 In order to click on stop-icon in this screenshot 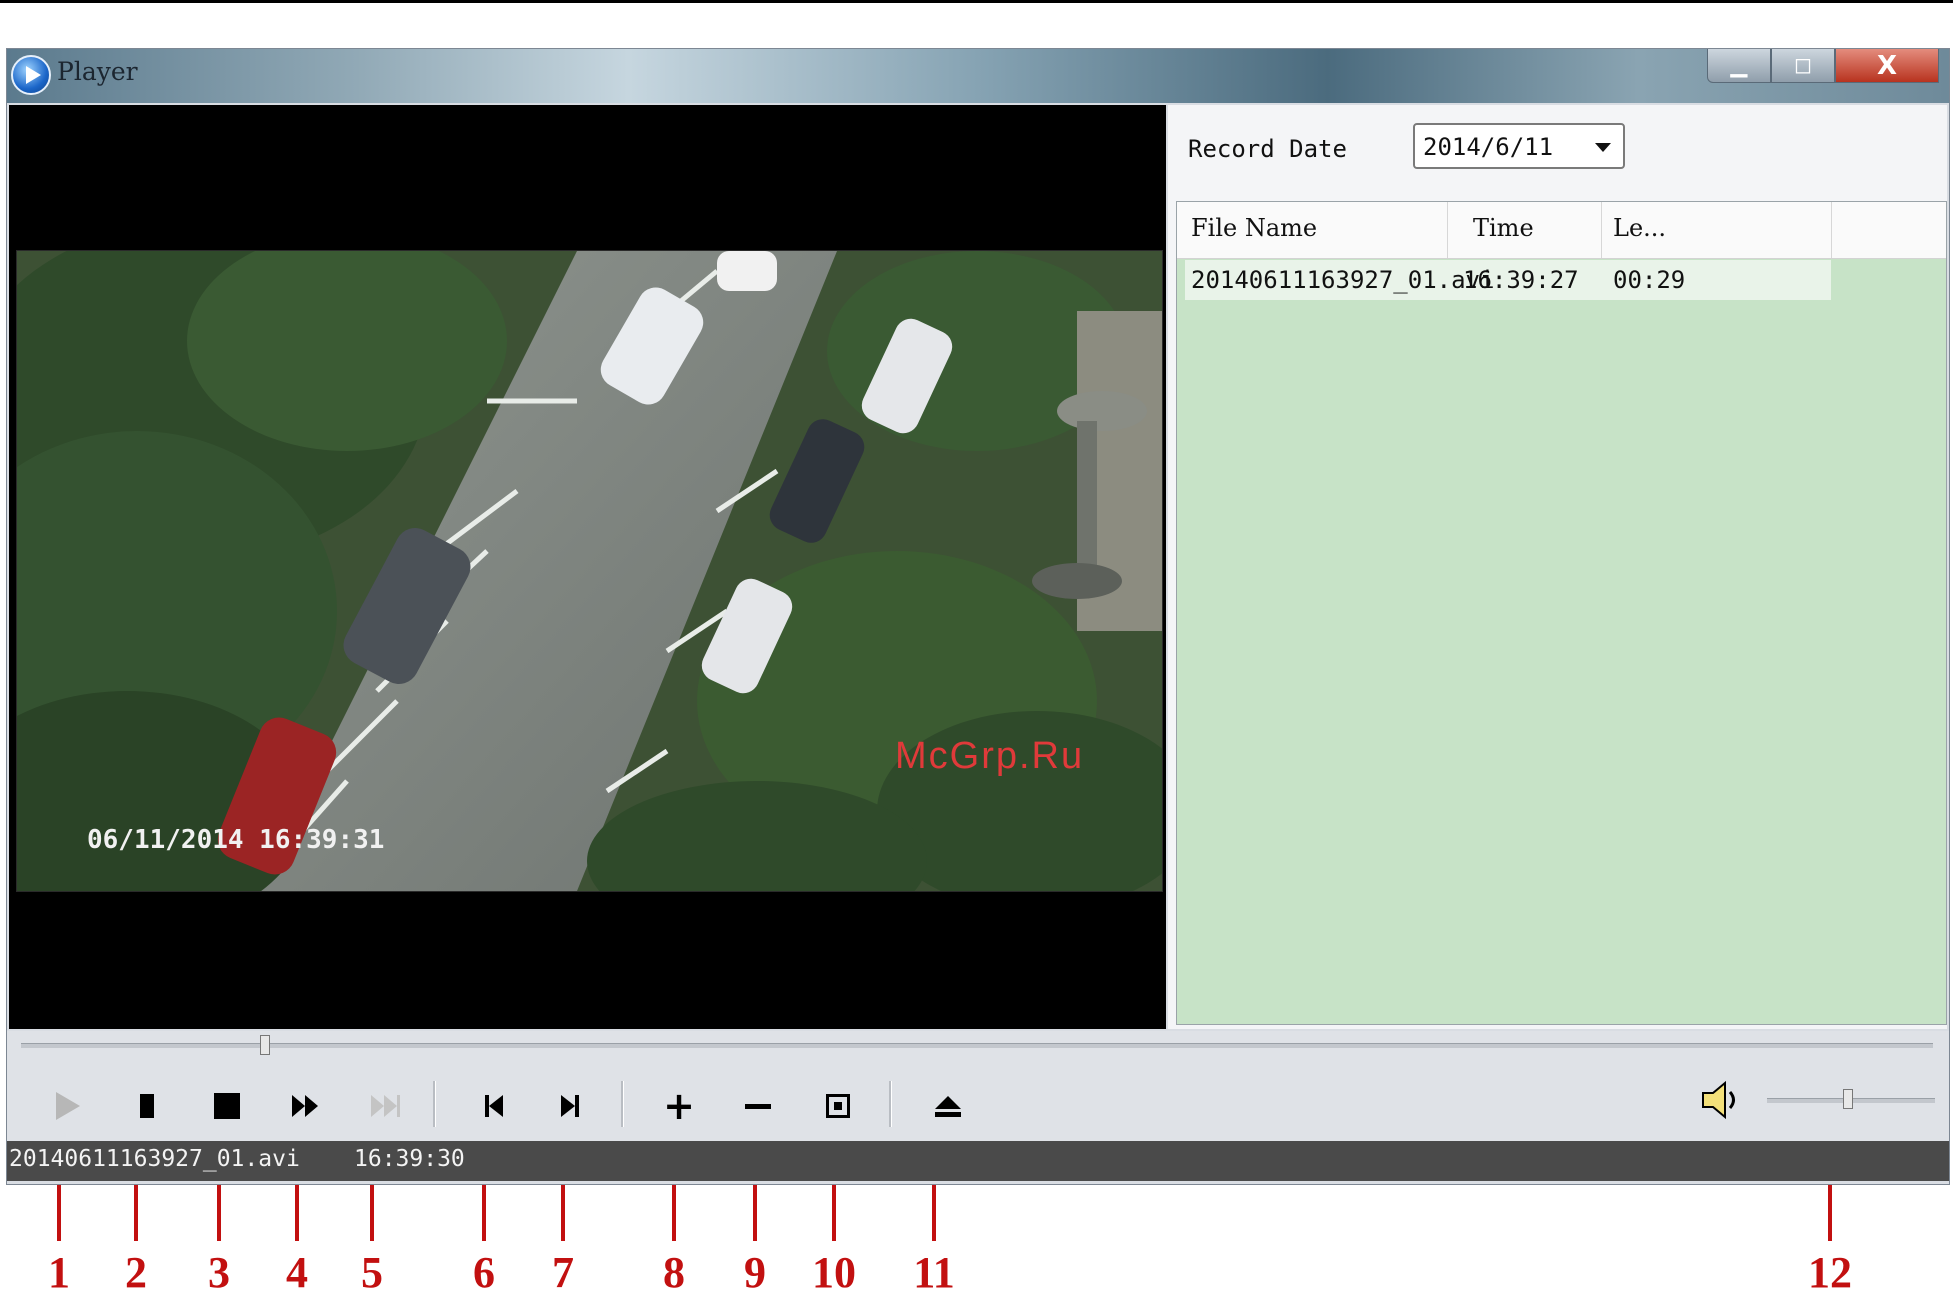, I will do `click(227, 1106)`.